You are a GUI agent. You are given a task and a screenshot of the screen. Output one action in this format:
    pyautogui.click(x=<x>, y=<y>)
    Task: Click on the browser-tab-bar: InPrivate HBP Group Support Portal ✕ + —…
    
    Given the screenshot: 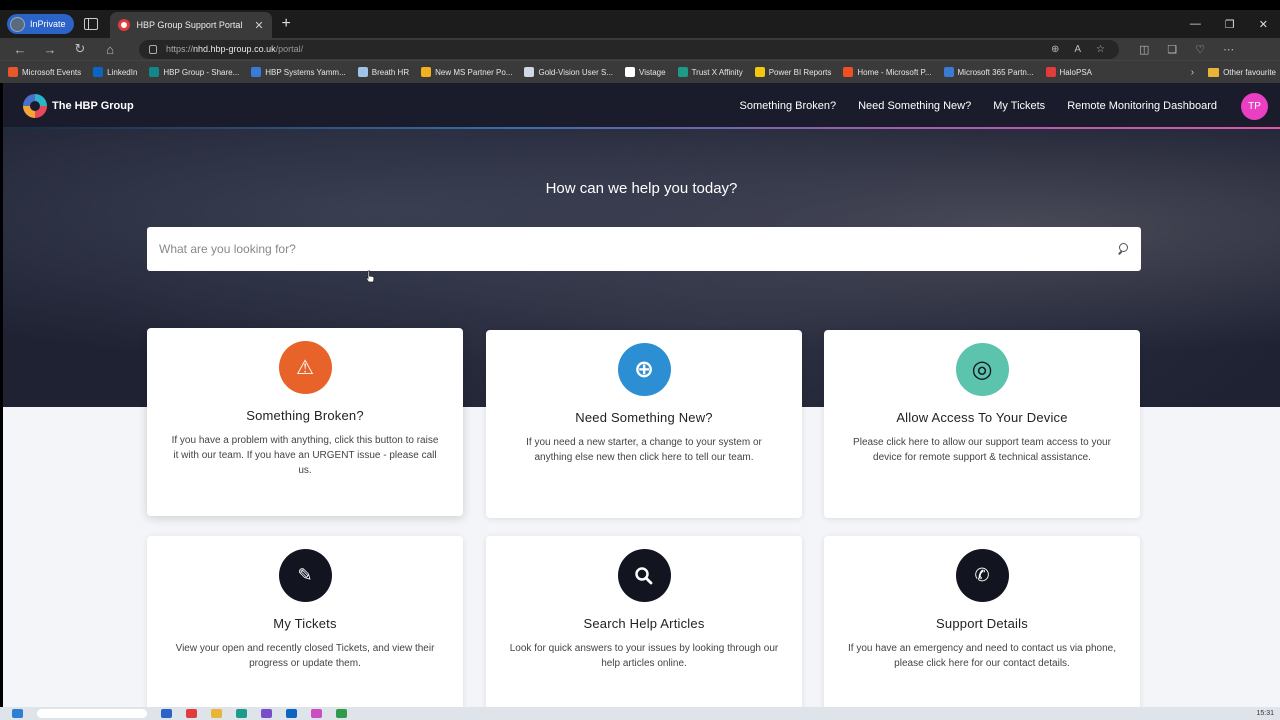 What is the action you would take?
    pyautogui.click(x=640, y=24)
    